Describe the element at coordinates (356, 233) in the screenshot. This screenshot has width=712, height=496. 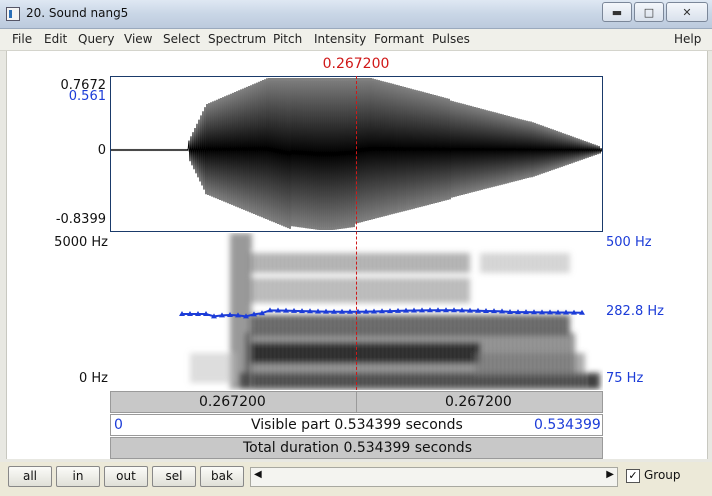
I see `cursor-line` at that location.